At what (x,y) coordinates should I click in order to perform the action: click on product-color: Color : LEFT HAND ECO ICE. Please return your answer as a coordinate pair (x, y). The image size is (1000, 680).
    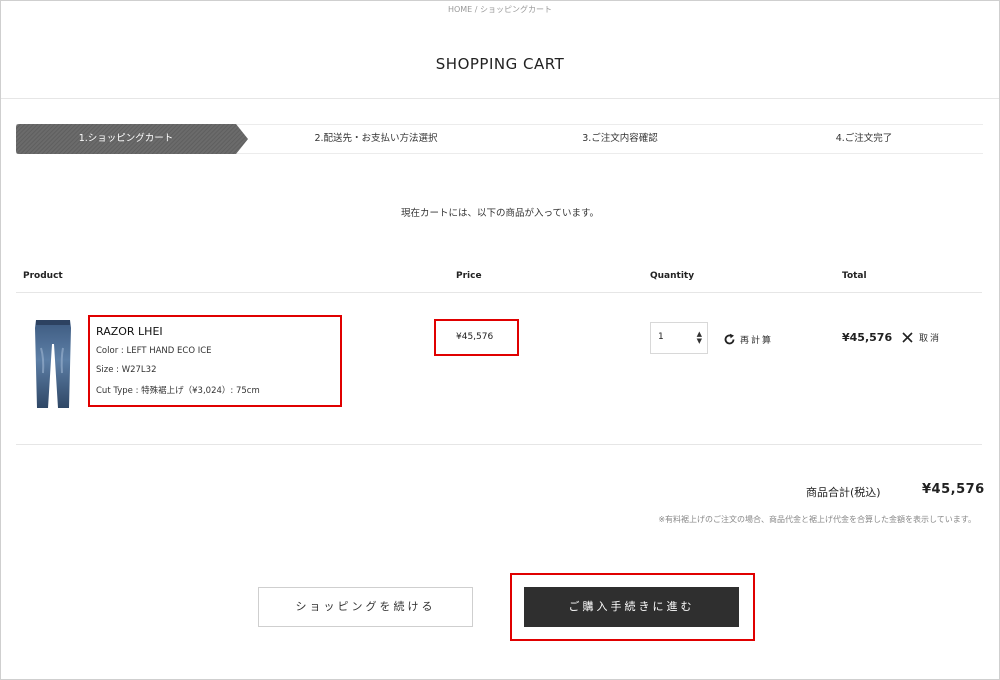
    Looking at the image, I should click on (154, 351).